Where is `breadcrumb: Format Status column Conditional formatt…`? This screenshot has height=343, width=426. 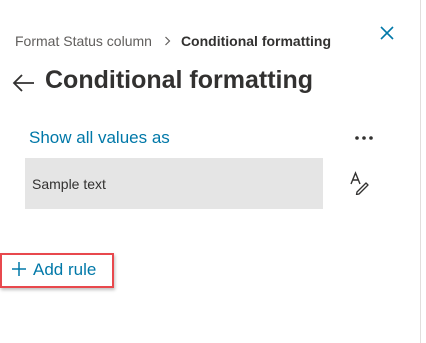
breadcrumb: Format Status column Conditional formatt… is located at coordinates (173, 41).